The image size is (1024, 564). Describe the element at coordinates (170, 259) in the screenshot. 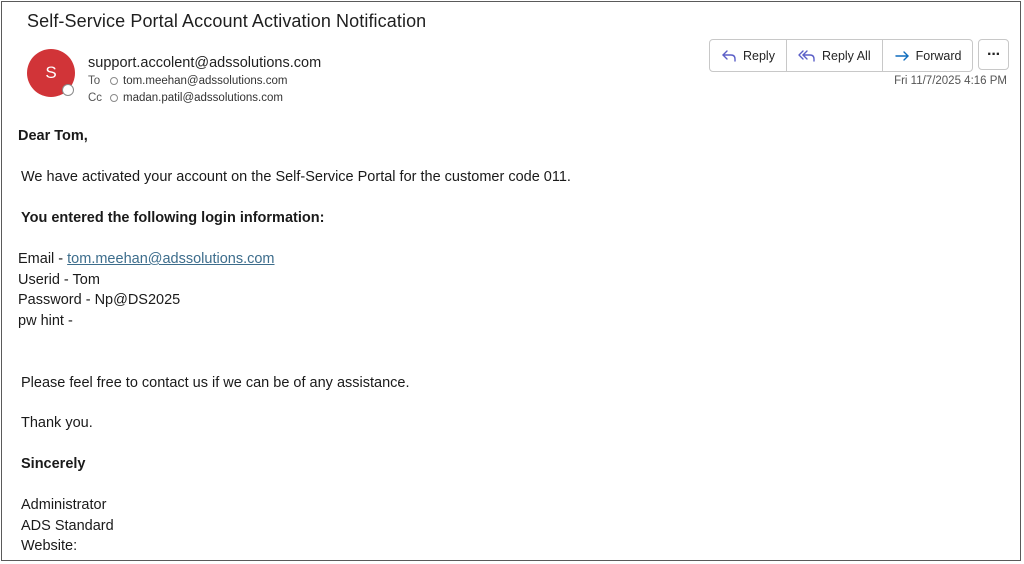

I see `email-link: tom.meehan@adssolutions.com` at that location.